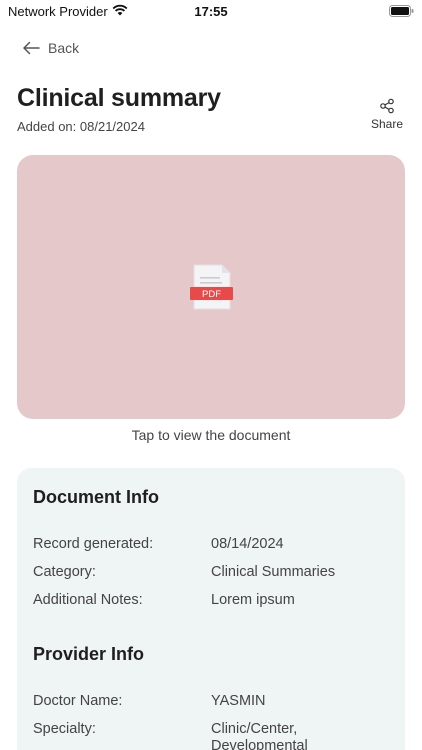  I want to click on added-on-date: Added on: 08/21/2024, so click(81, 126).